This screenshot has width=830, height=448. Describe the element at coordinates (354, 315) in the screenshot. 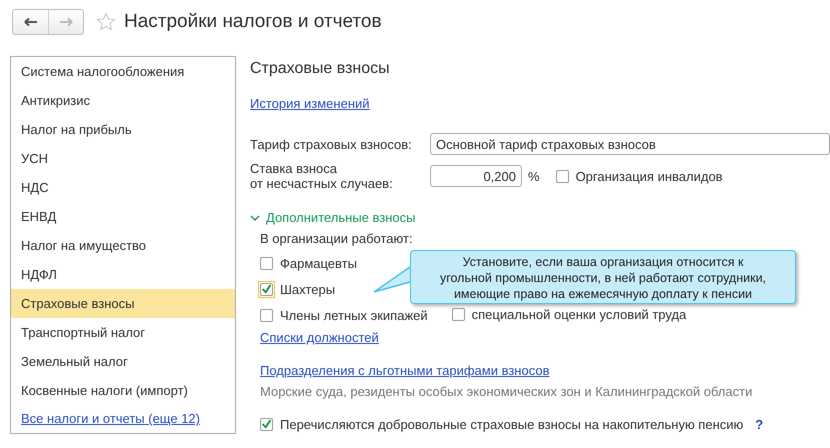

I see `checkbox-label: Члены летных экипажей` at that location.